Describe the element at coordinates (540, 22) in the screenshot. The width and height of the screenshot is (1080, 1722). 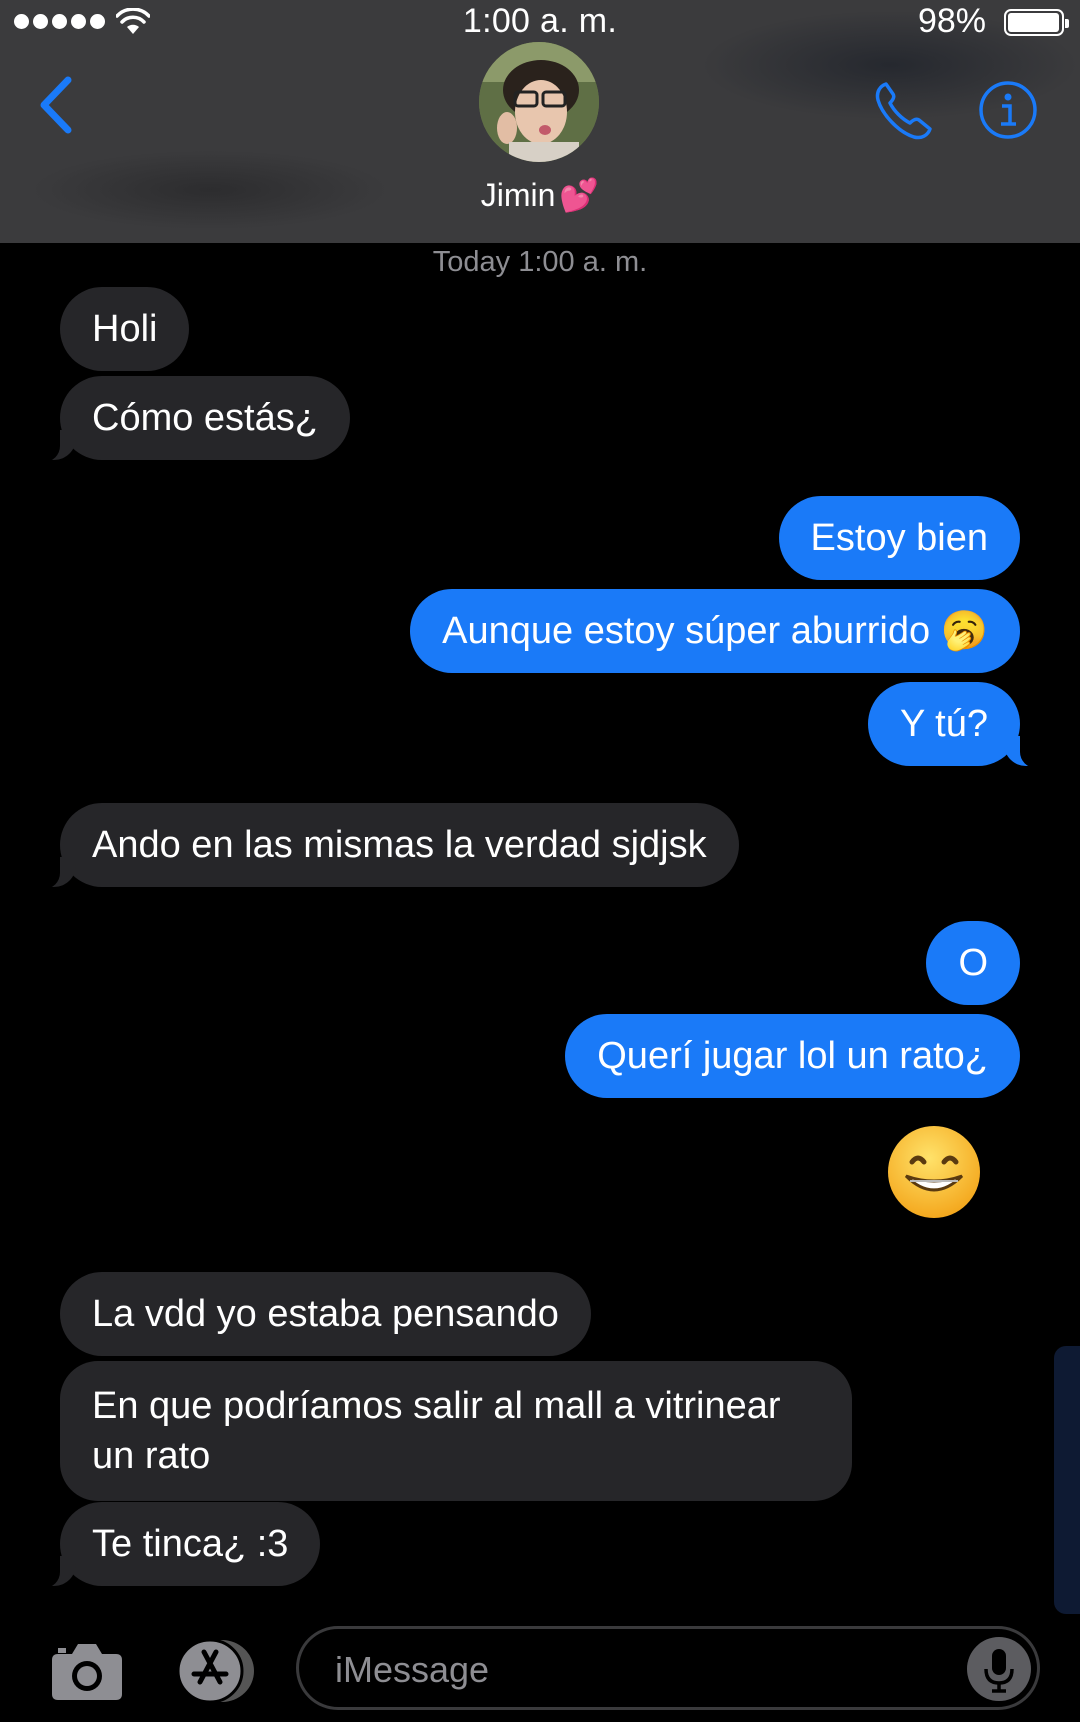
I see `status-bar: 1:00 a. m. 98%` at that location.